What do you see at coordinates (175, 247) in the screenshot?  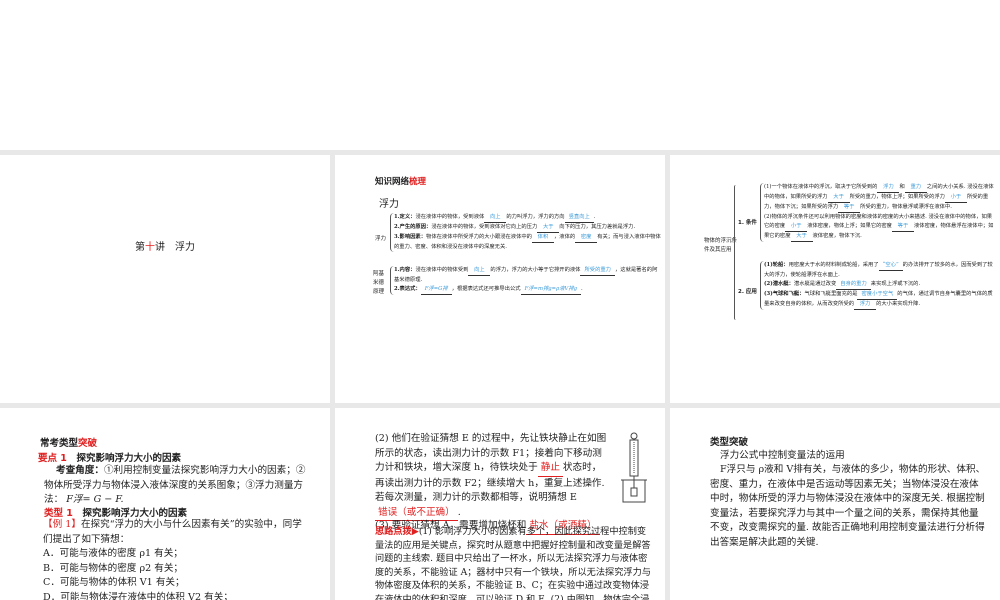 I see `title-text: 讲 浮力` at bounding box center [175, 247].